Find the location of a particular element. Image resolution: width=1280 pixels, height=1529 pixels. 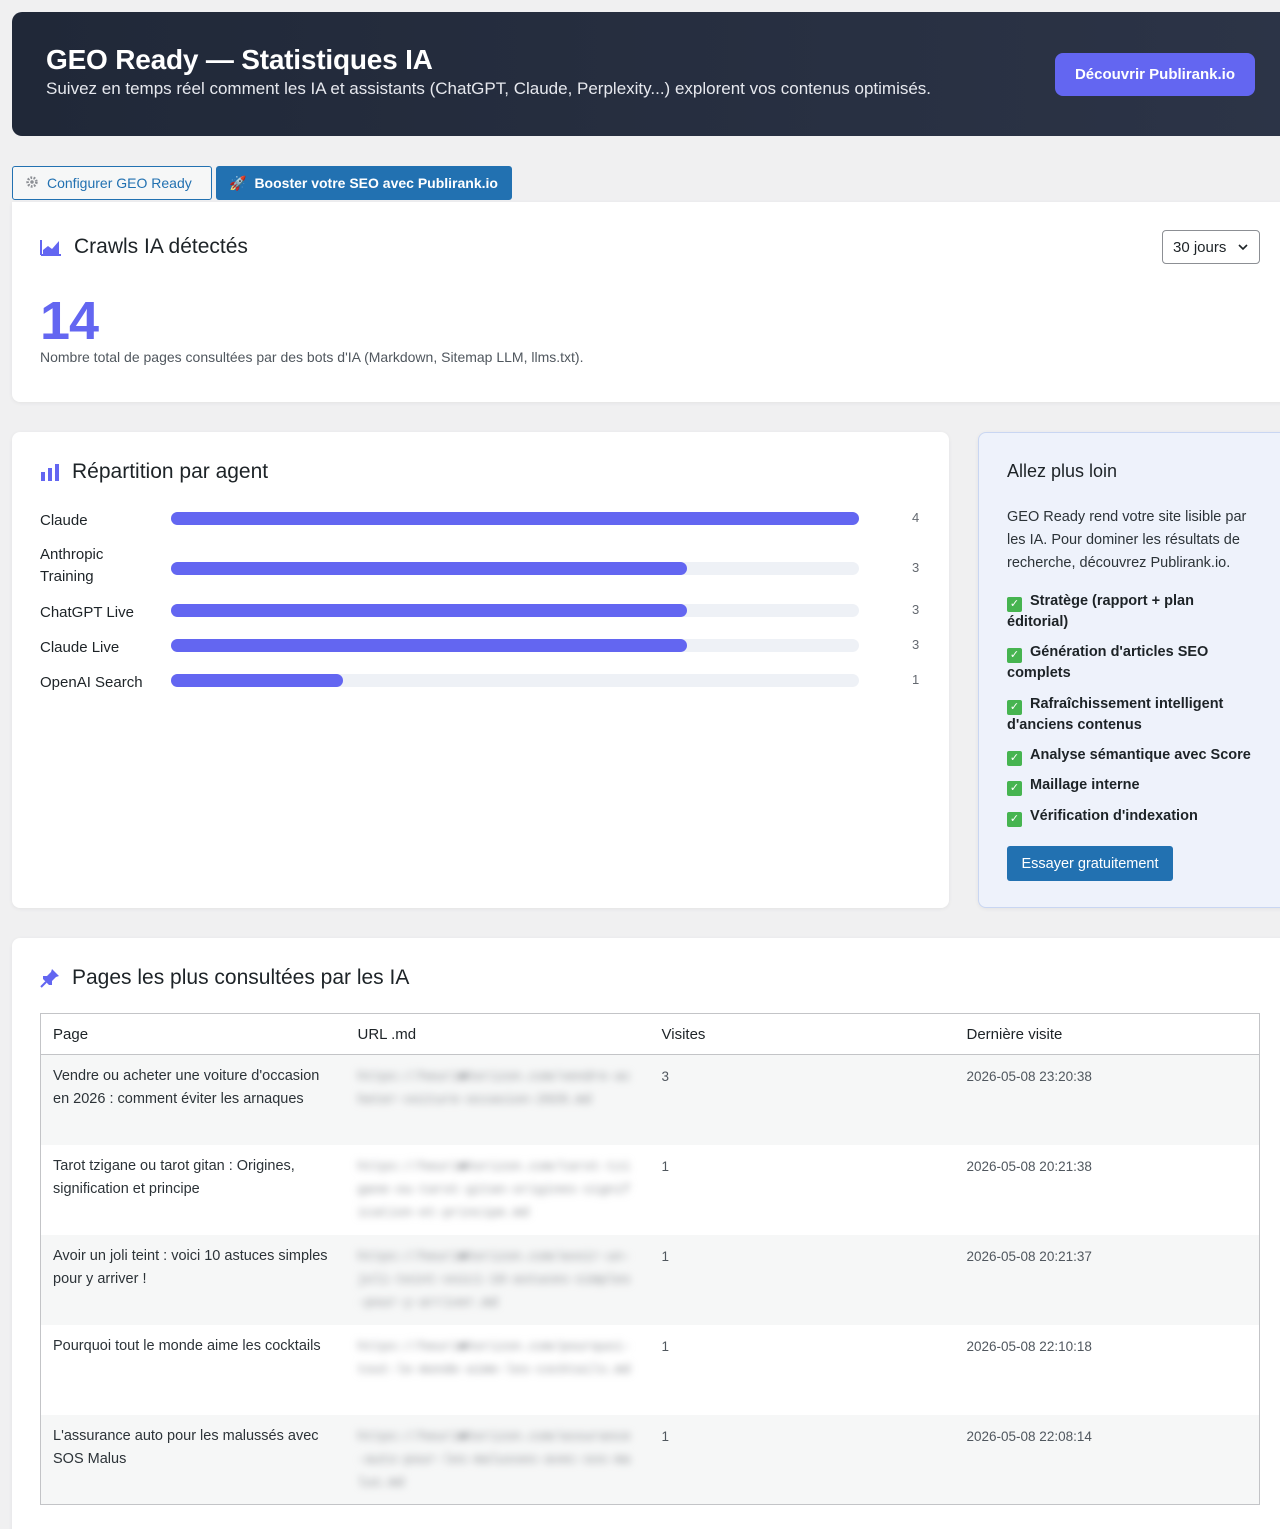

feature-item: ✓ Vérification d'indexation is located at coordinates (1132, 816).